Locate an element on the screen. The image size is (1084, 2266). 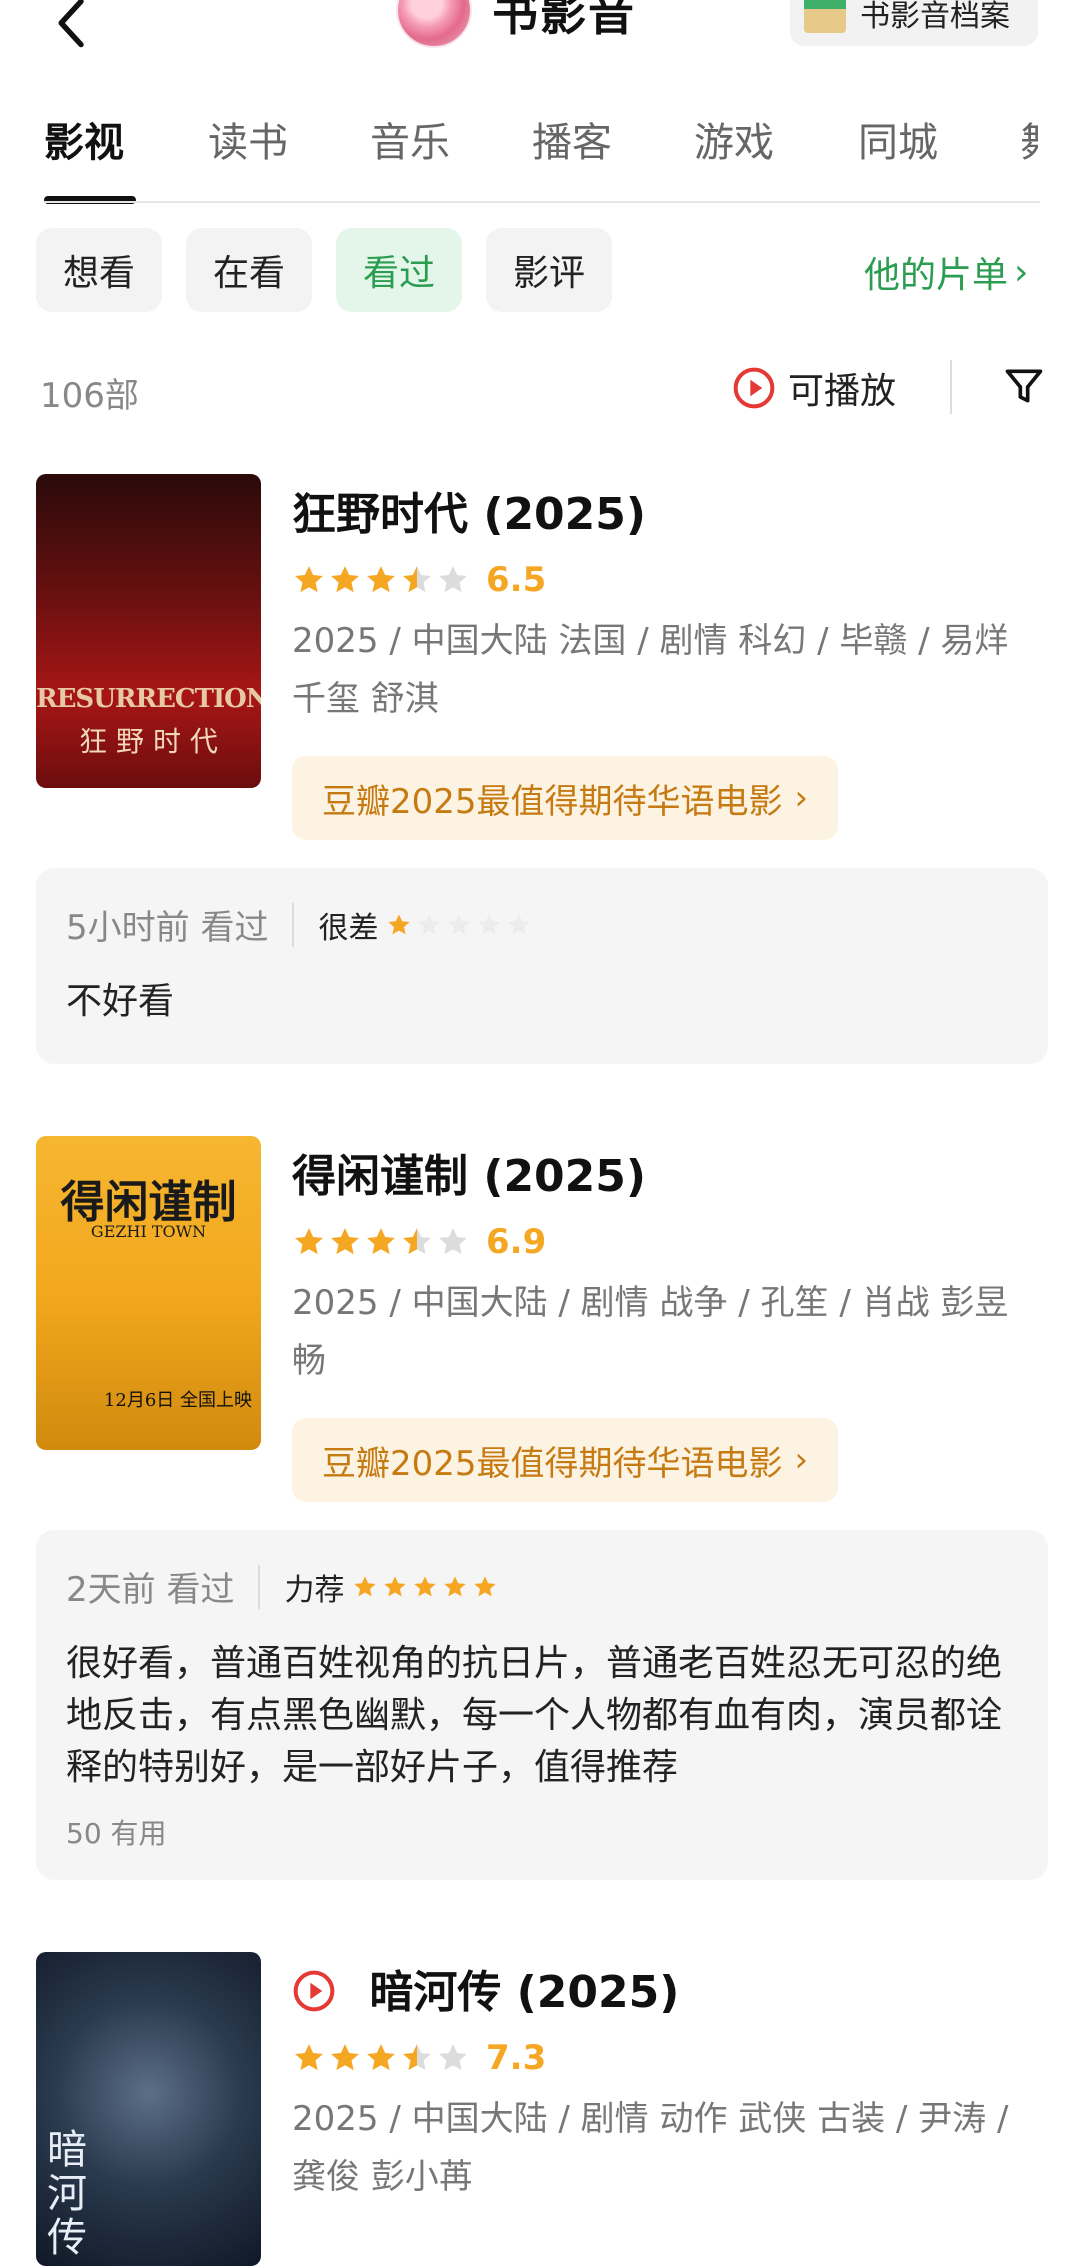
movie-score: 6.5 is located at coordinates (516, 580).